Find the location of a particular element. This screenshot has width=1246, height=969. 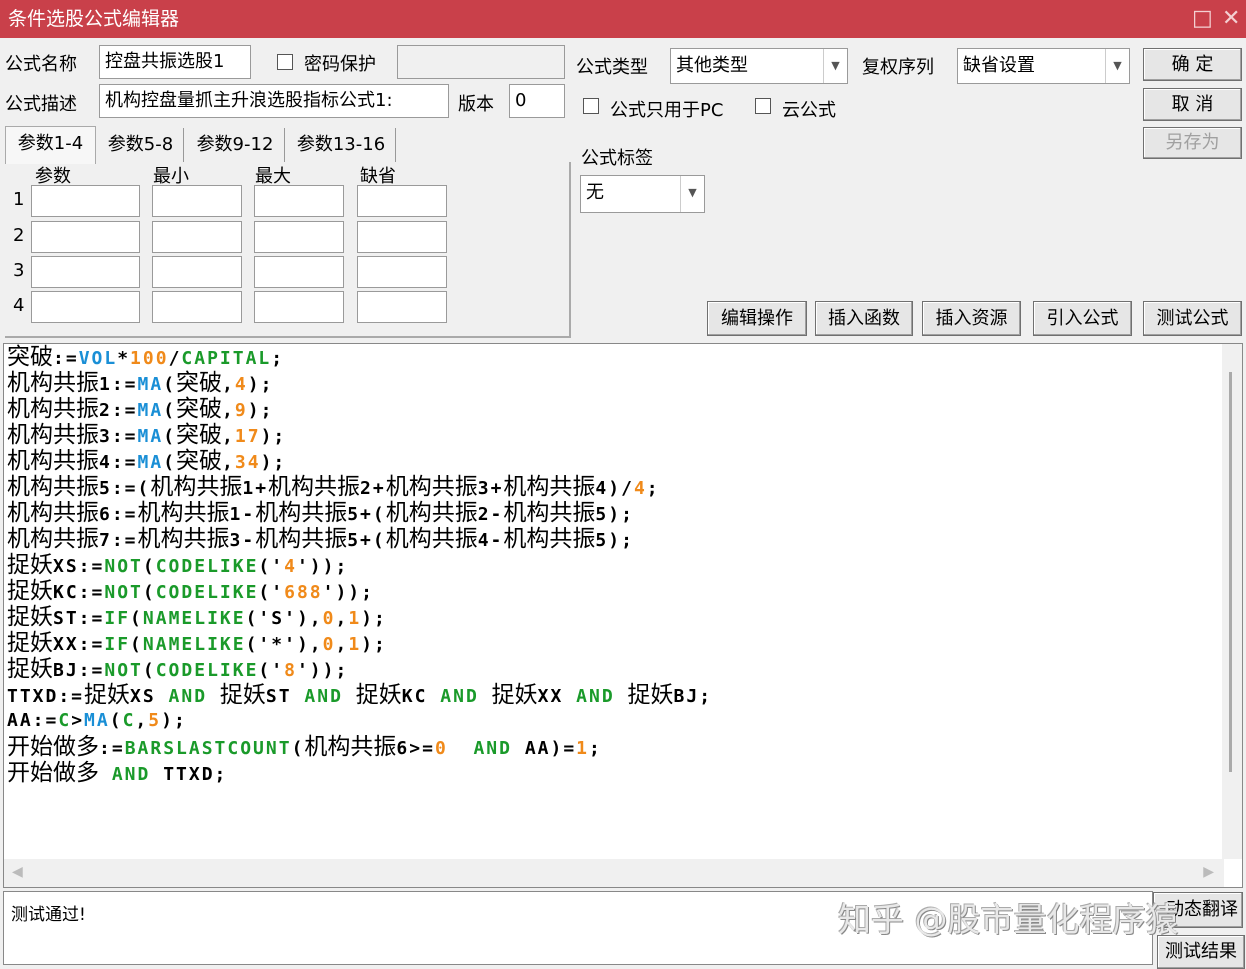

desc-label: 公式描述 is located at coordinates (41, 104).